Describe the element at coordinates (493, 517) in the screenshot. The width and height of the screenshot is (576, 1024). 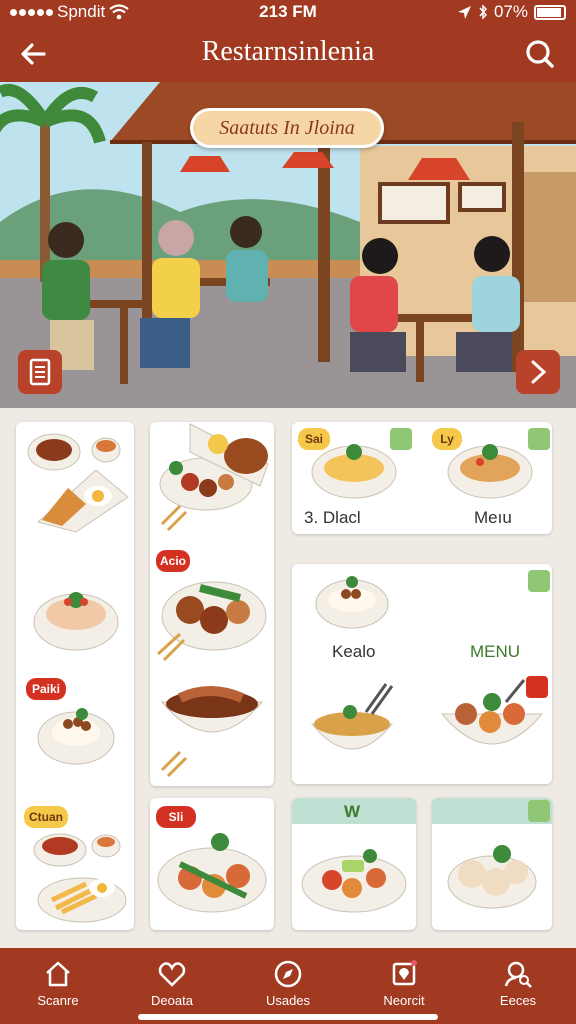
I see `card-label: Meıu` at that location.